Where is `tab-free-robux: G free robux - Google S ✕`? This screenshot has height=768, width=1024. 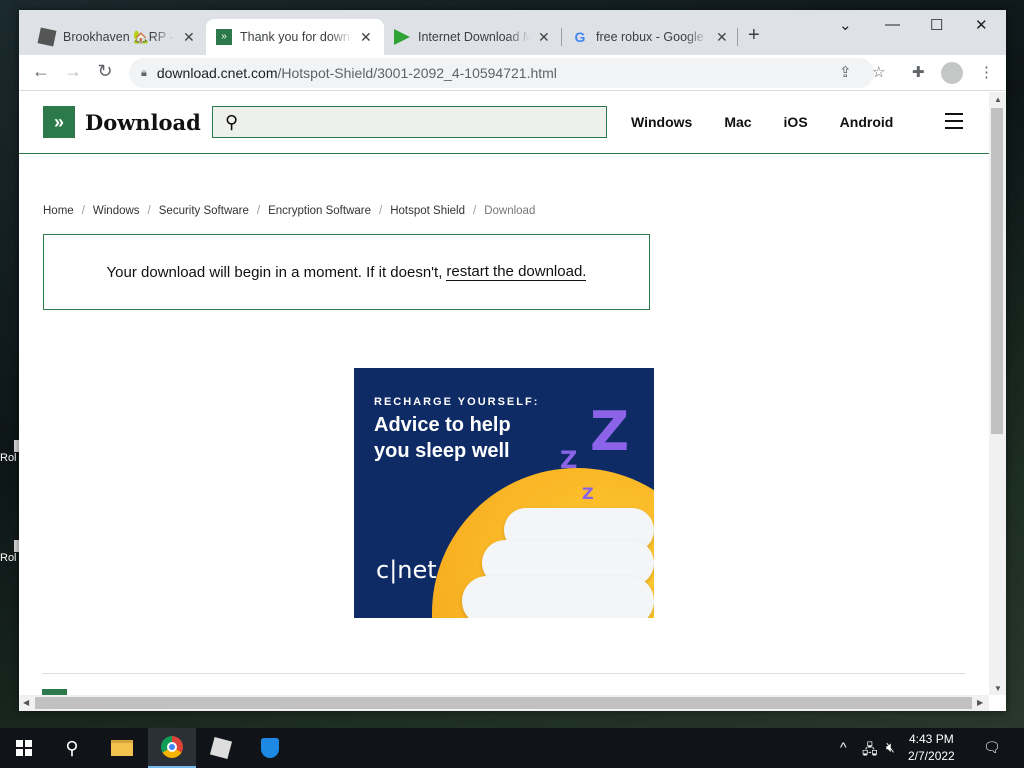 tab-free-robux: G free robux - Google S ✕ is located at coordinates (651, 37).